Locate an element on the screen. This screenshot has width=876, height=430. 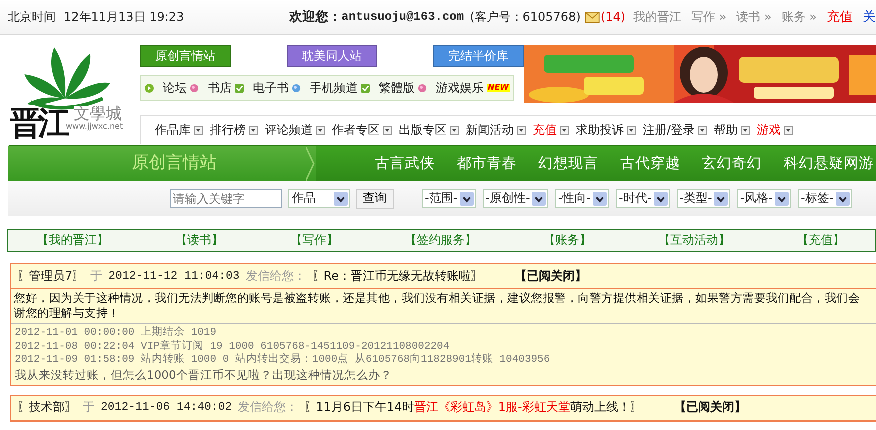
user-email: antusuoju@163.com is located at coordinates (403, 17).